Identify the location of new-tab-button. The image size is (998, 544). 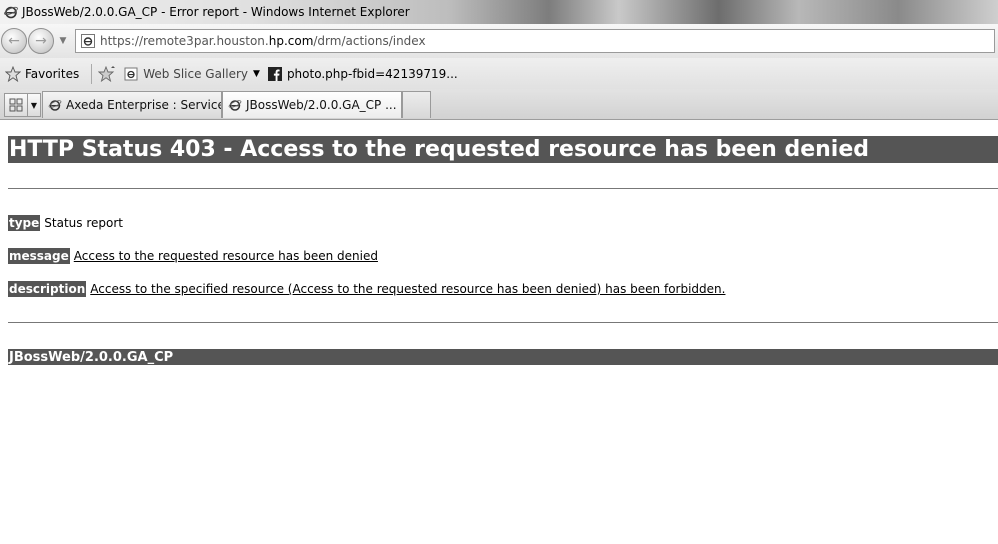
(416, 104).